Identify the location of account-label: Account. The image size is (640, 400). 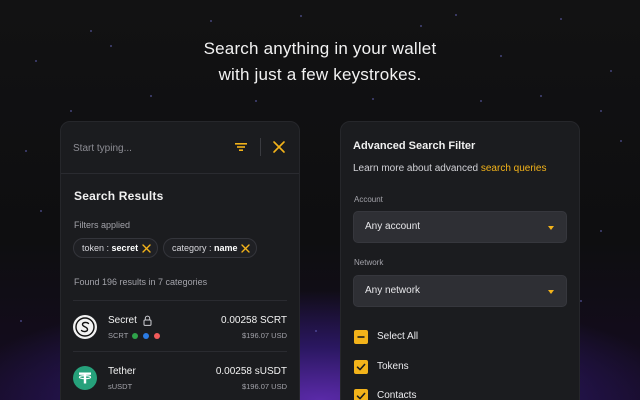
(368, 199).